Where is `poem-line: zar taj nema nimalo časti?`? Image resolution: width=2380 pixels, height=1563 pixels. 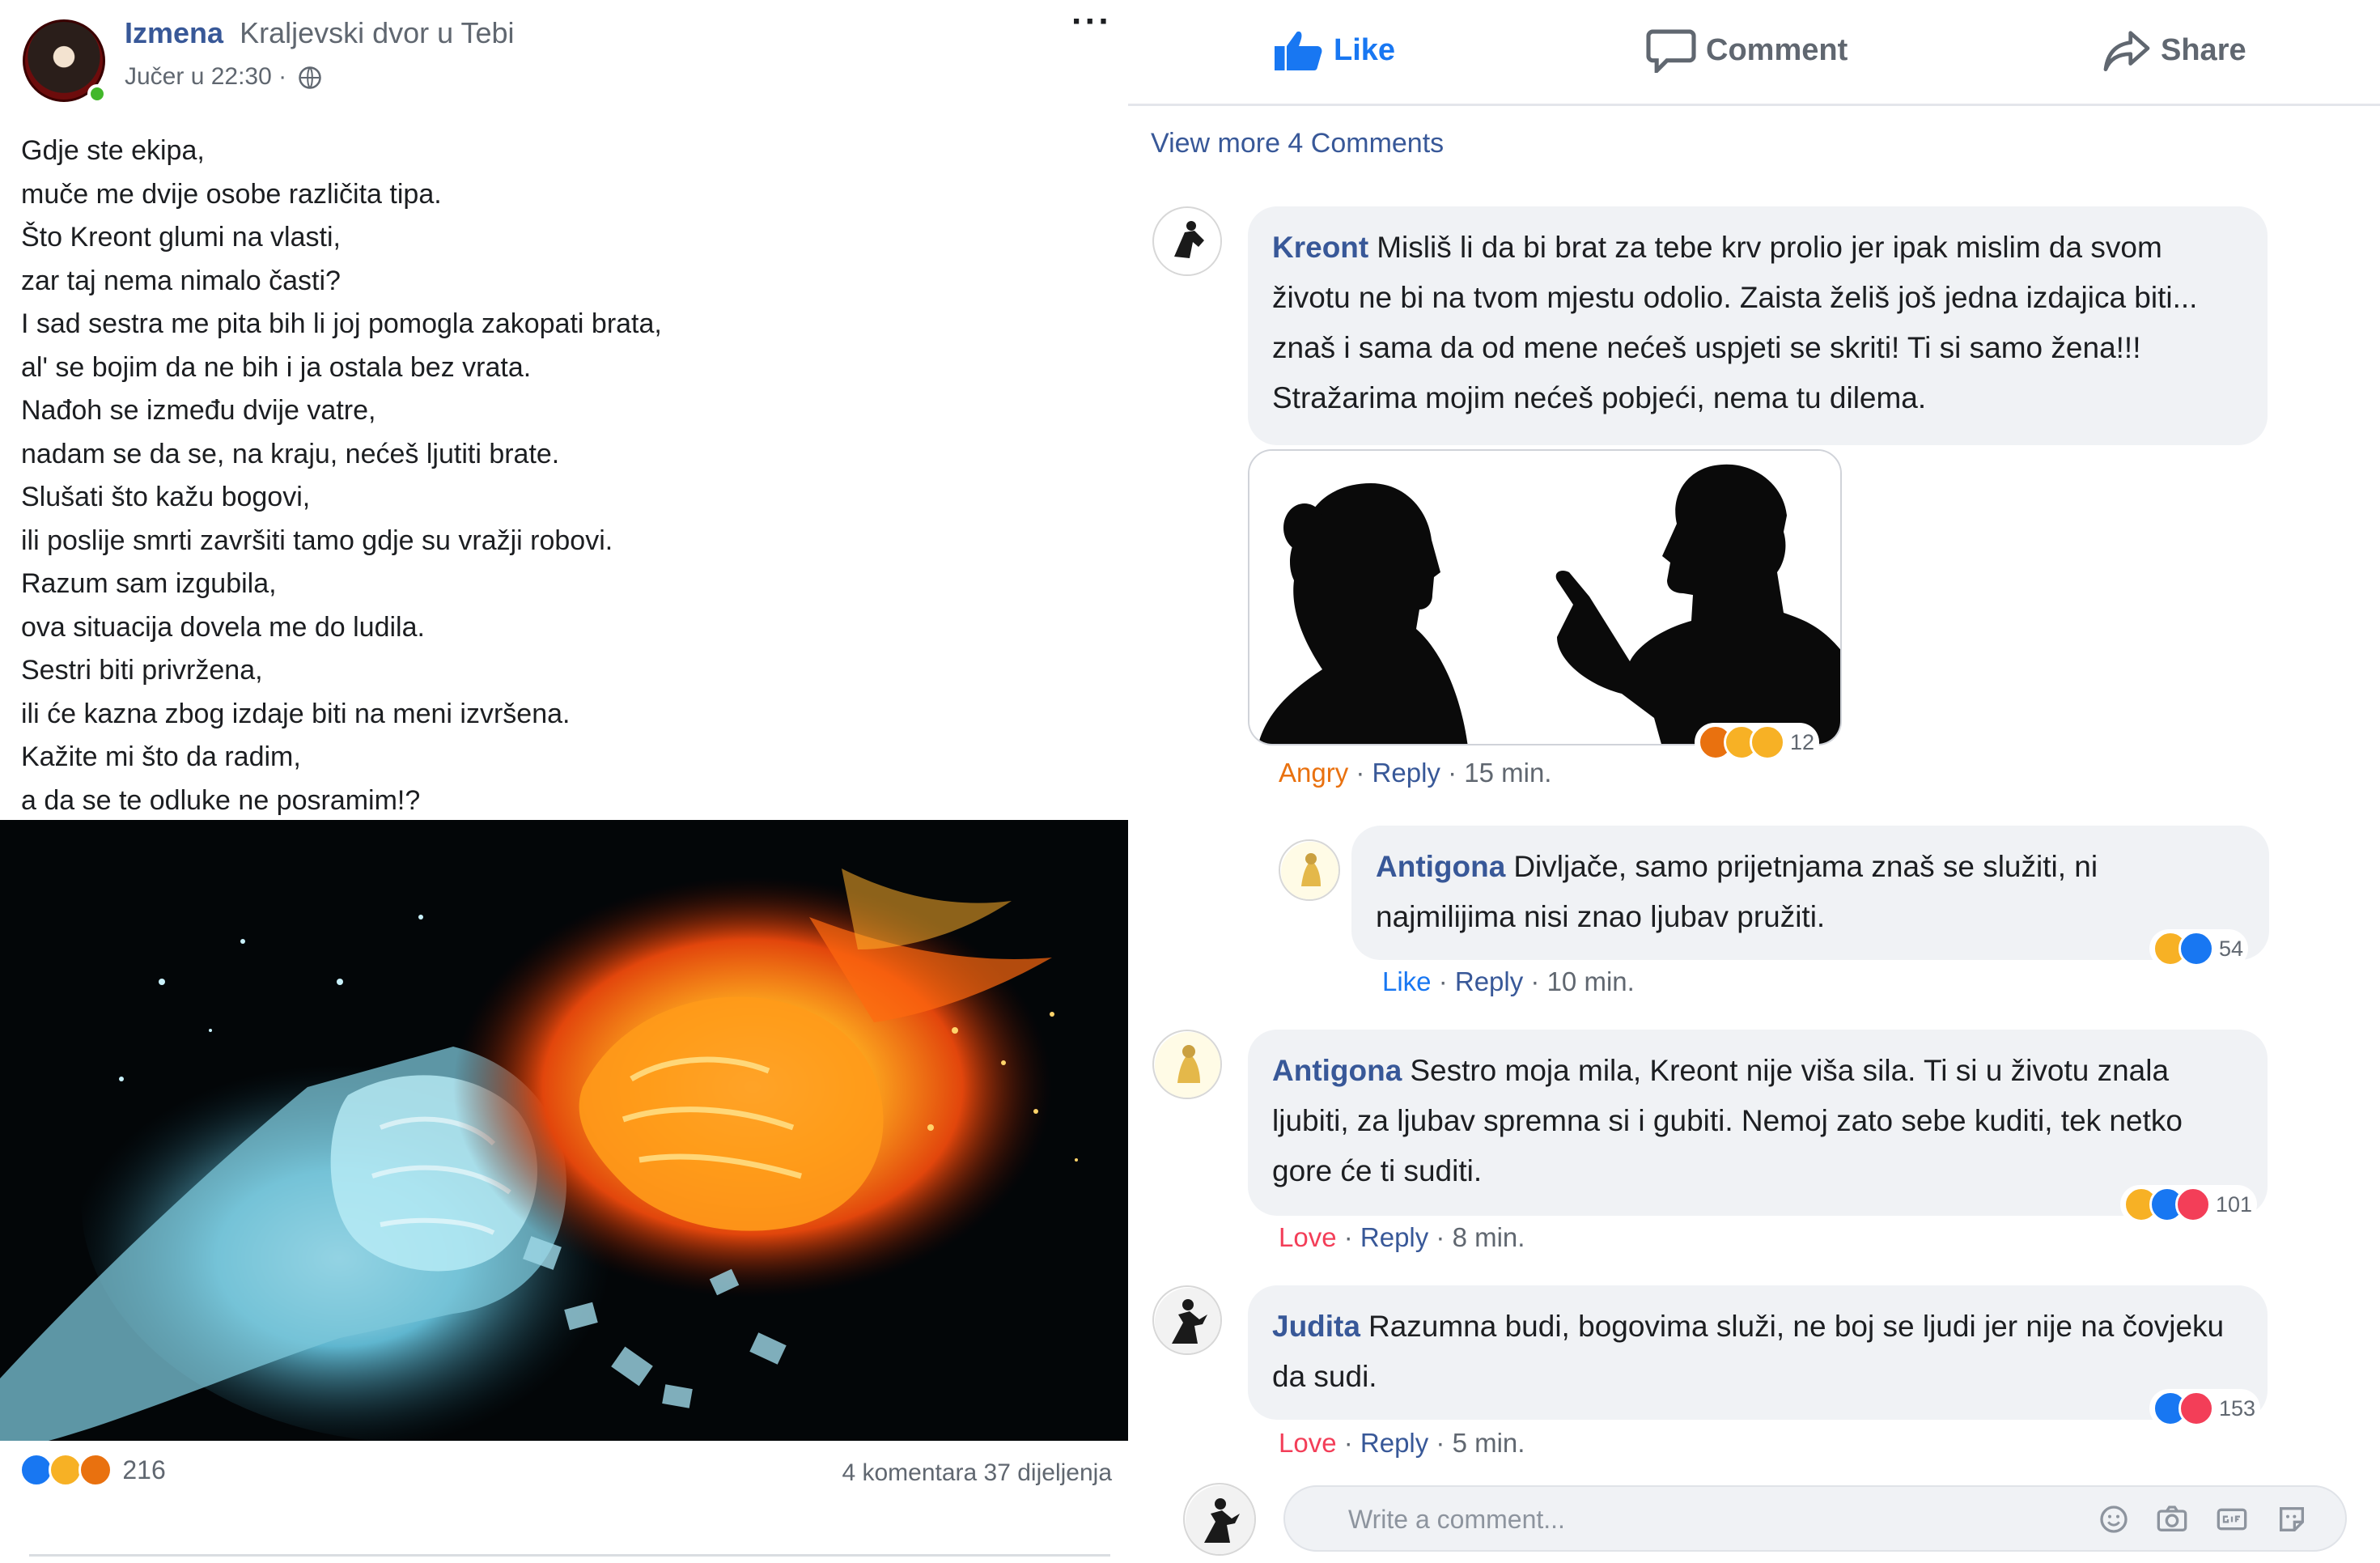 poem-line: zar taj nema nimalo časti? is located at coordinates (181, 280).